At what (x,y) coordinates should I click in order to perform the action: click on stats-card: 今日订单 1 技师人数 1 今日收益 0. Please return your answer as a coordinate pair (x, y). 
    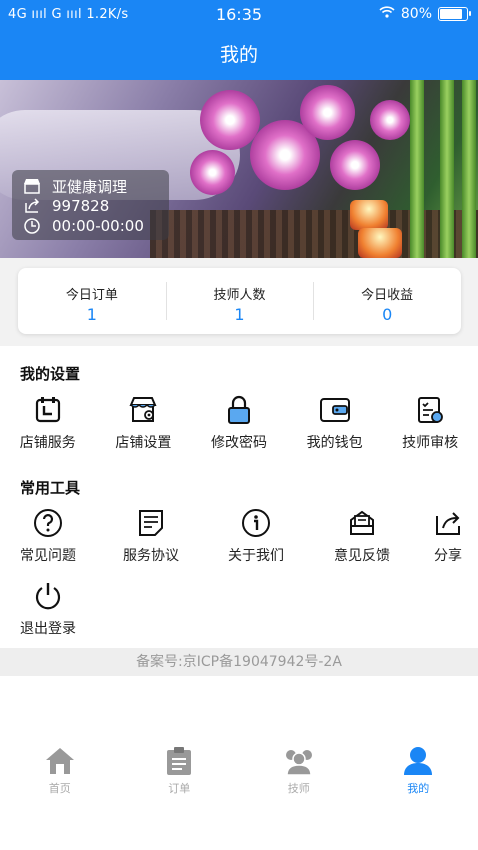
    Looking at the image, I should click on (239, 301).